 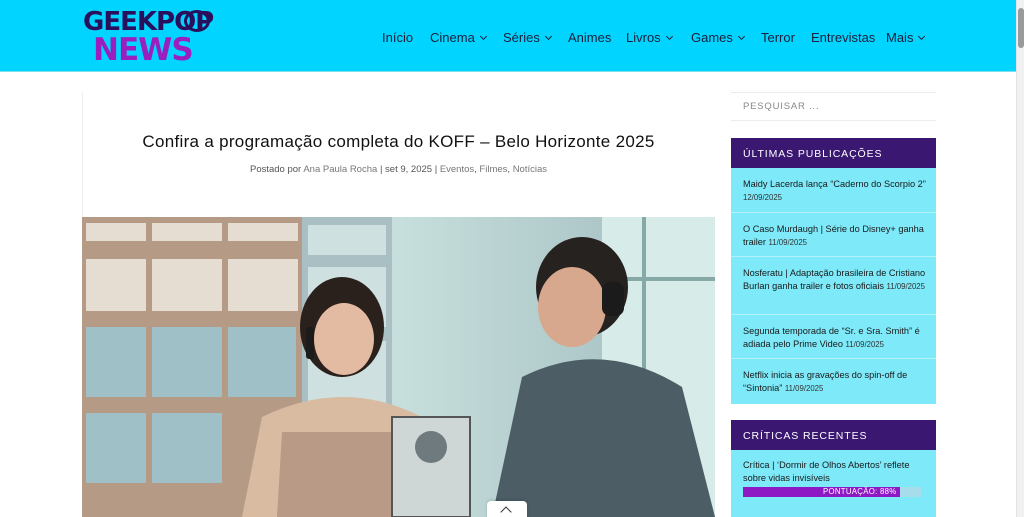 I want to click on posted-by-label: Postado por, so click(x=275, y=169).